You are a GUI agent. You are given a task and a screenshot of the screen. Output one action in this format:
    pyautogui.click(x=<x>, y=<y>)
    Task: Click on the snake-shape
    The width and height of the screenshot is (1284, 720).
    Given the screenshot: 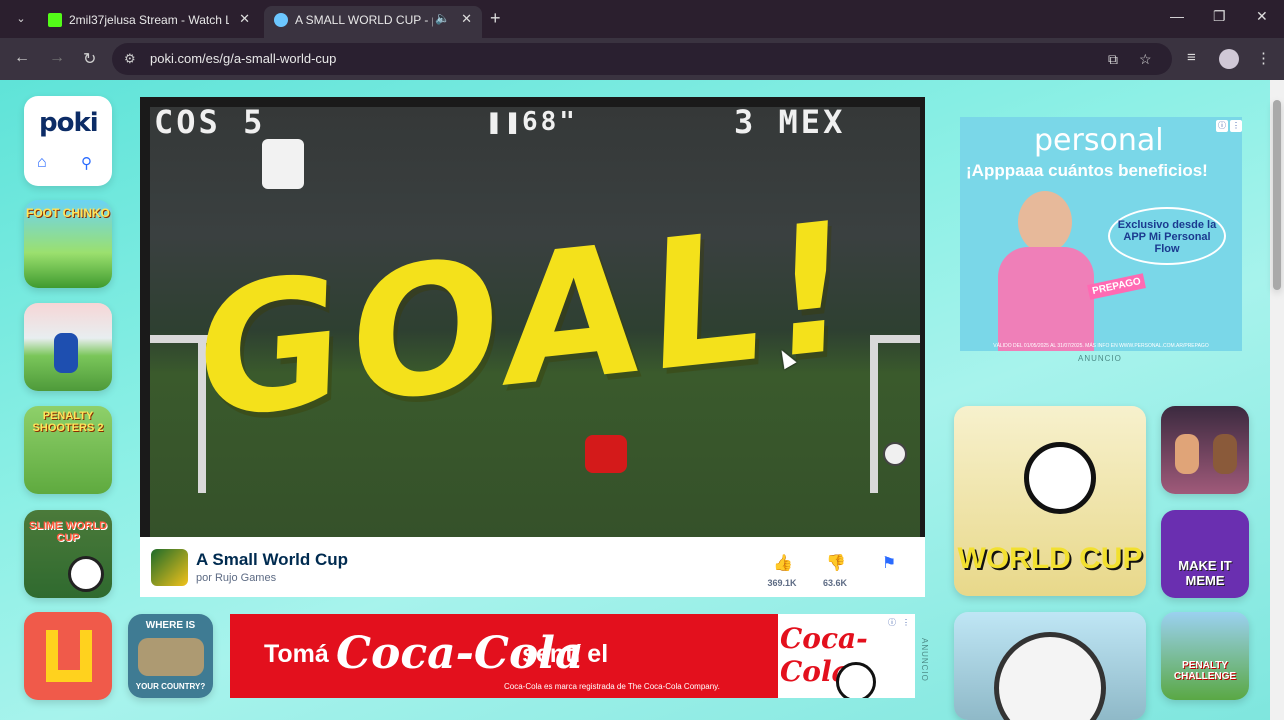 What is the action you would take?
    pyautogui.click(x=69, y=656)
    